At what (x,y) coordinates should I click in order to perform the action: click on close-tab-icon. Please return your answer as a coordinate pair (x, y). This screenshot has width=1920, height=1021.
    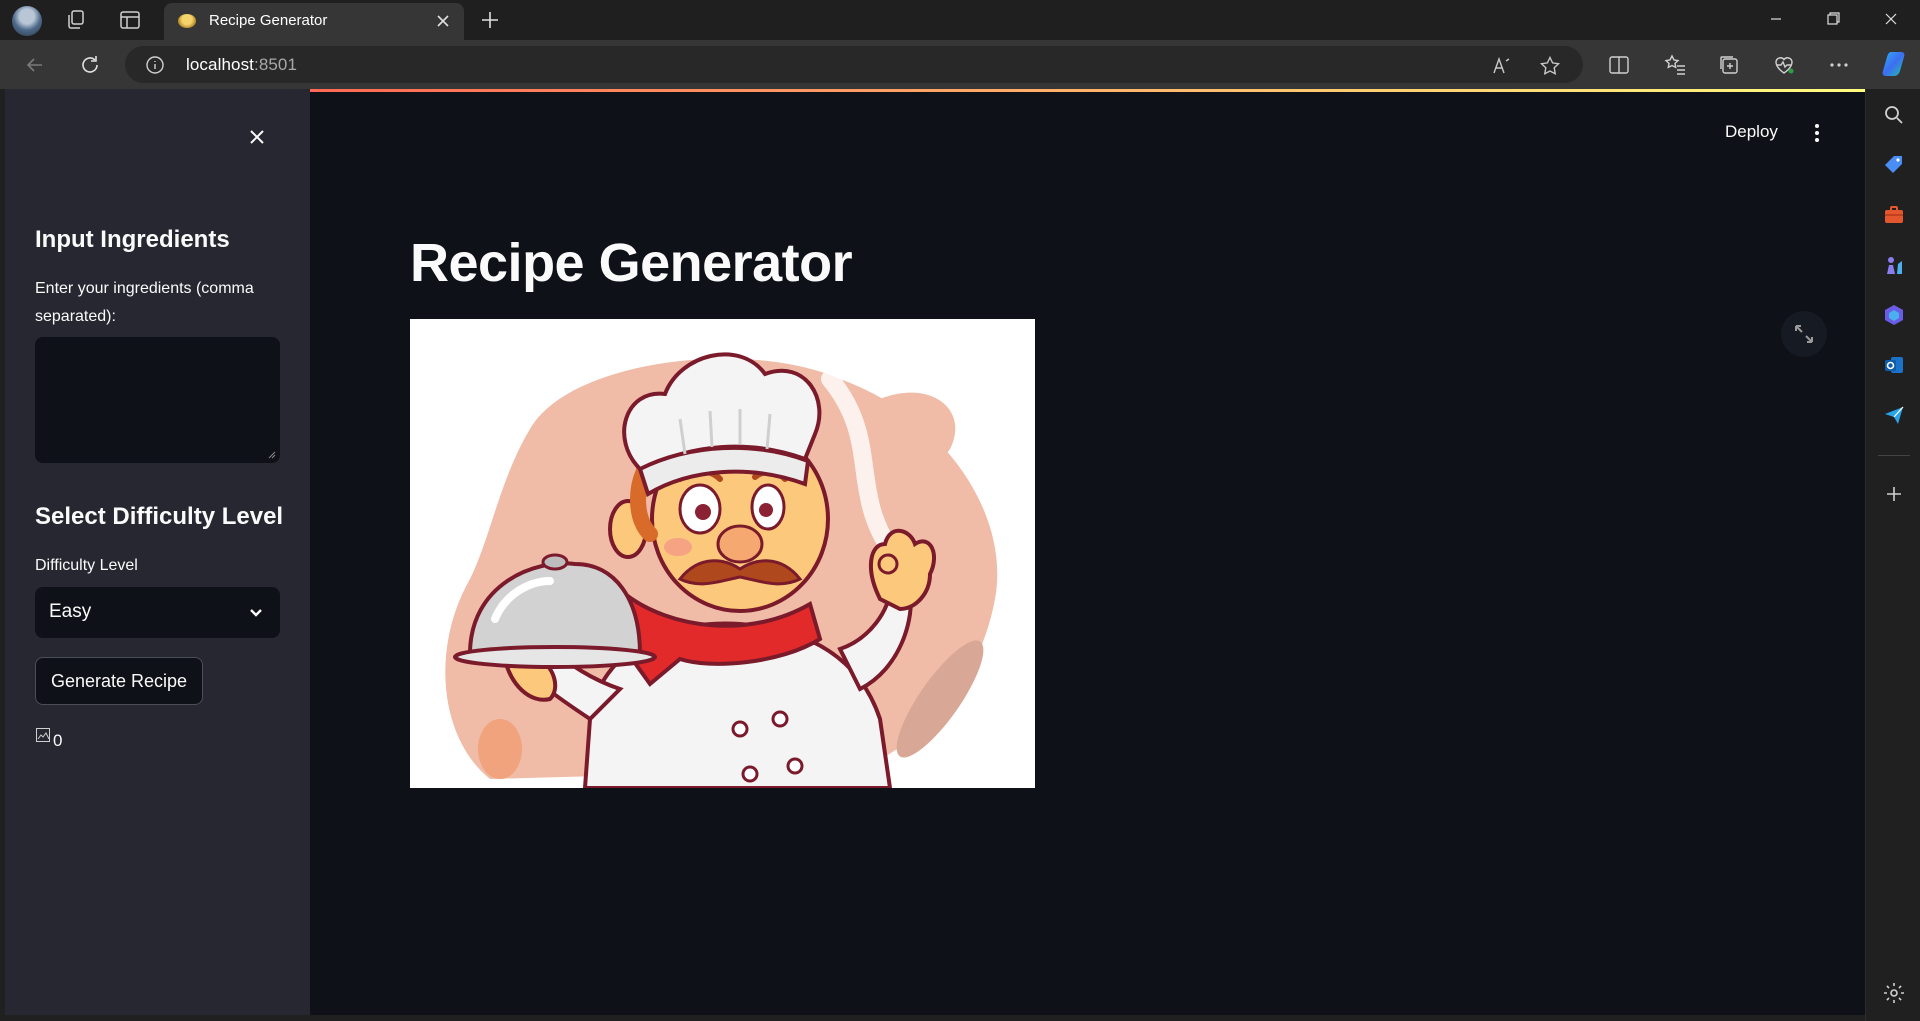
    Looking at the image, I should click on (443, 21).